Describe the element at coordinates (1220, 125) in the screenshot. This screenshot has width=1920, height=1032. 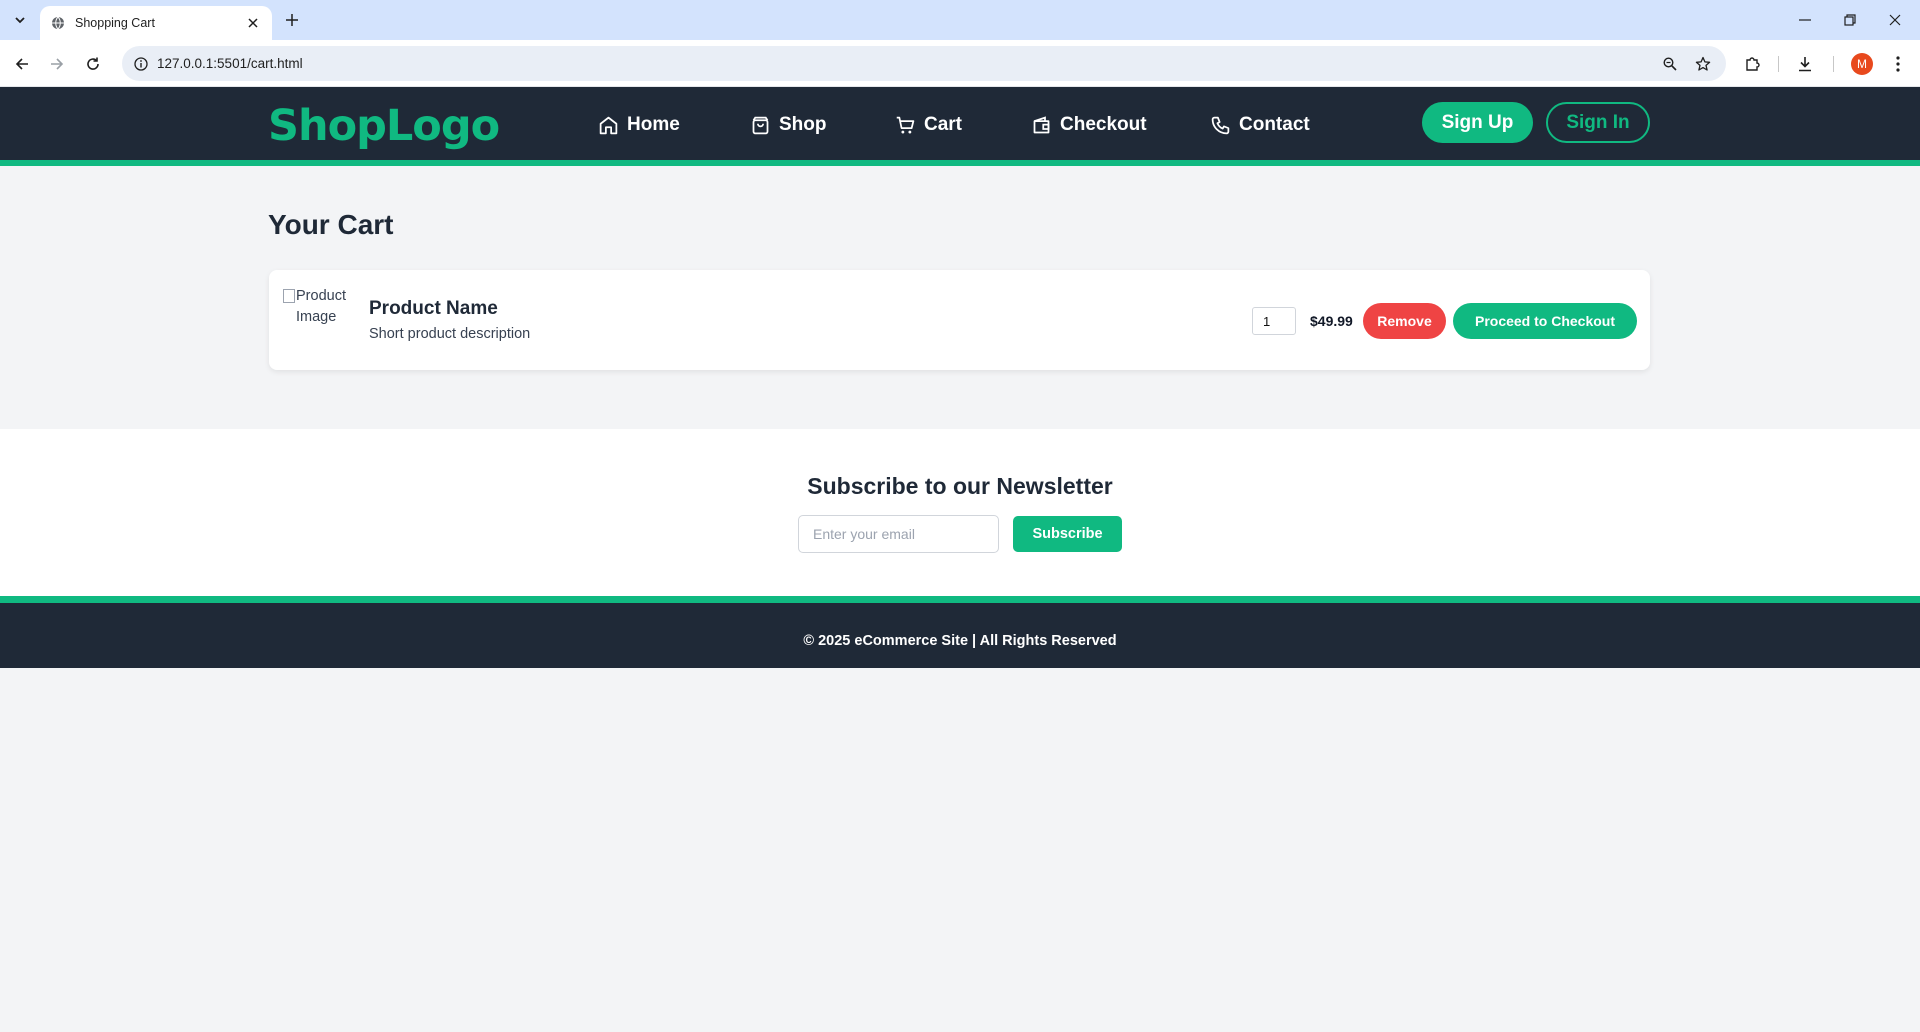
I see `phone-icon` at that location.